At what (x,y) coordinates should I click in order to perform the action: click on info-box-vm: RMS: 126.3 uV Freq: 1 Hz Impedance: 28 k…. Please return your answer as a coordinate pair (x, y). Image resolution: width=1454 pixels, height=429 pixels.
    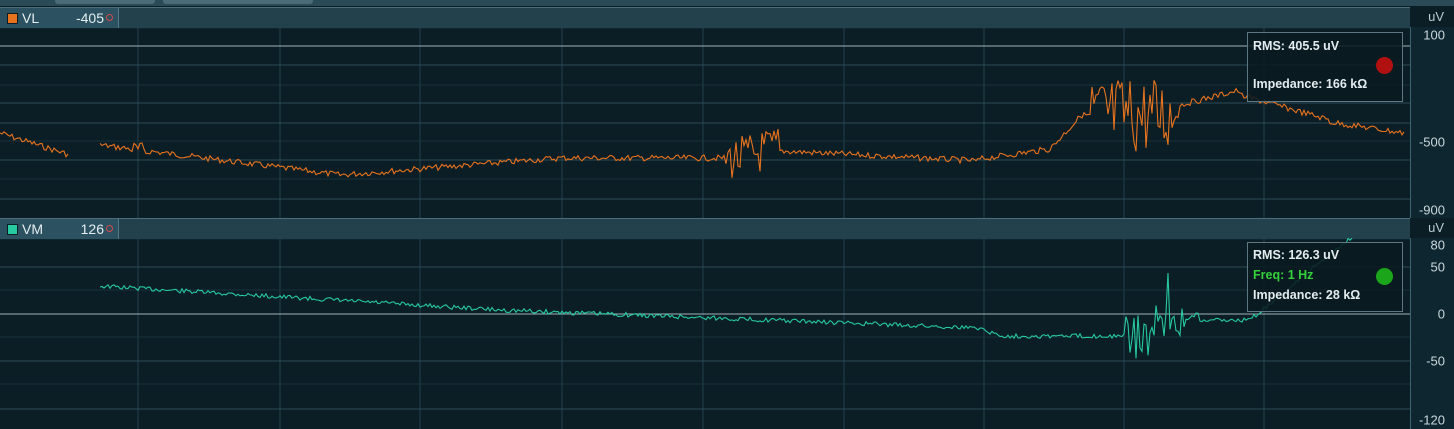
    Looking at the image, I should click on (1325, 277).